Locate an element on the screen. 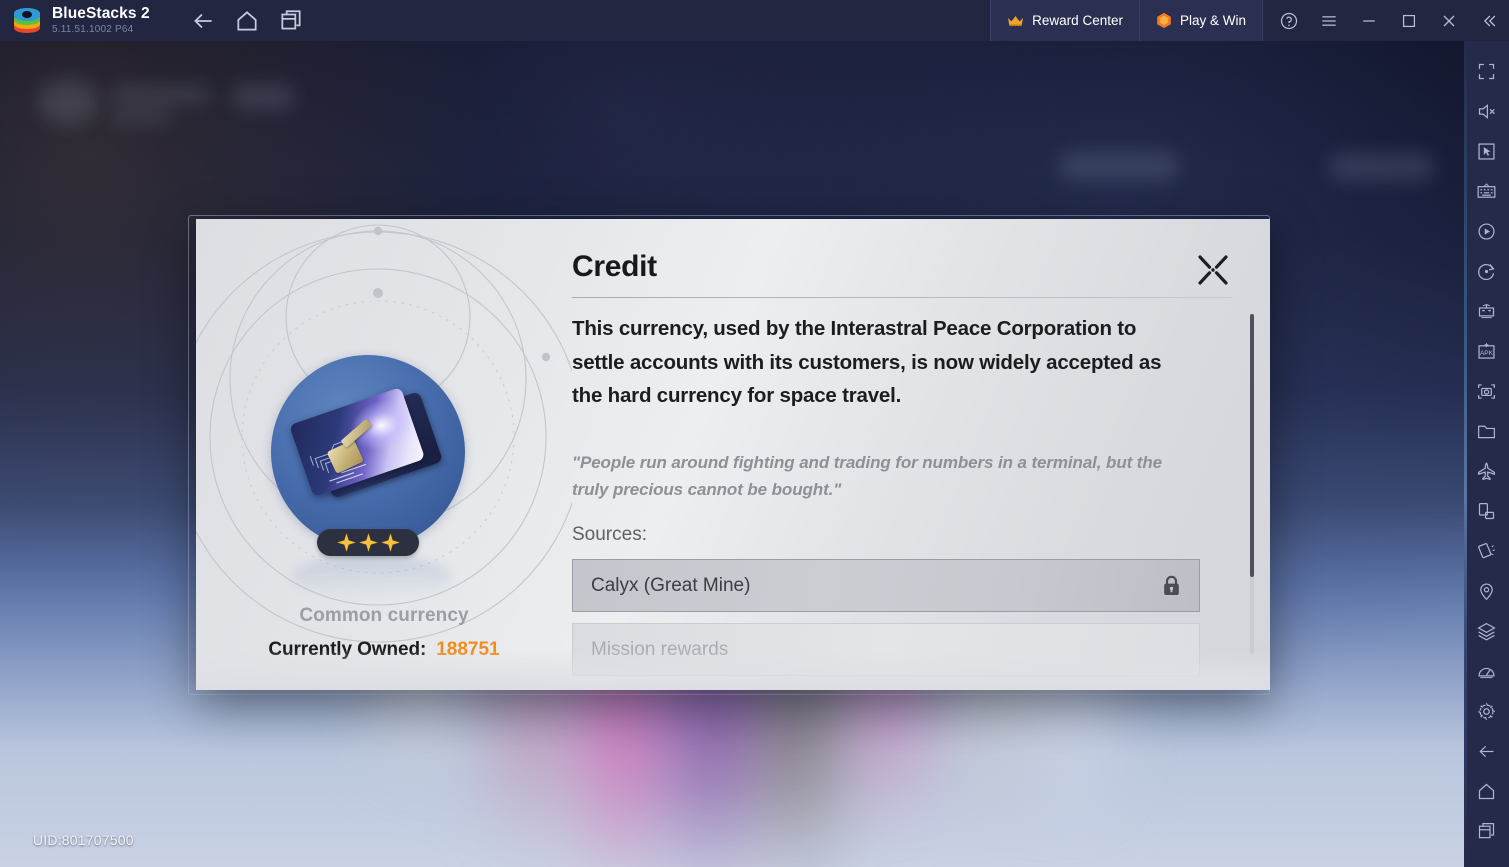  item-reflection is located at coordinates (372, 577).